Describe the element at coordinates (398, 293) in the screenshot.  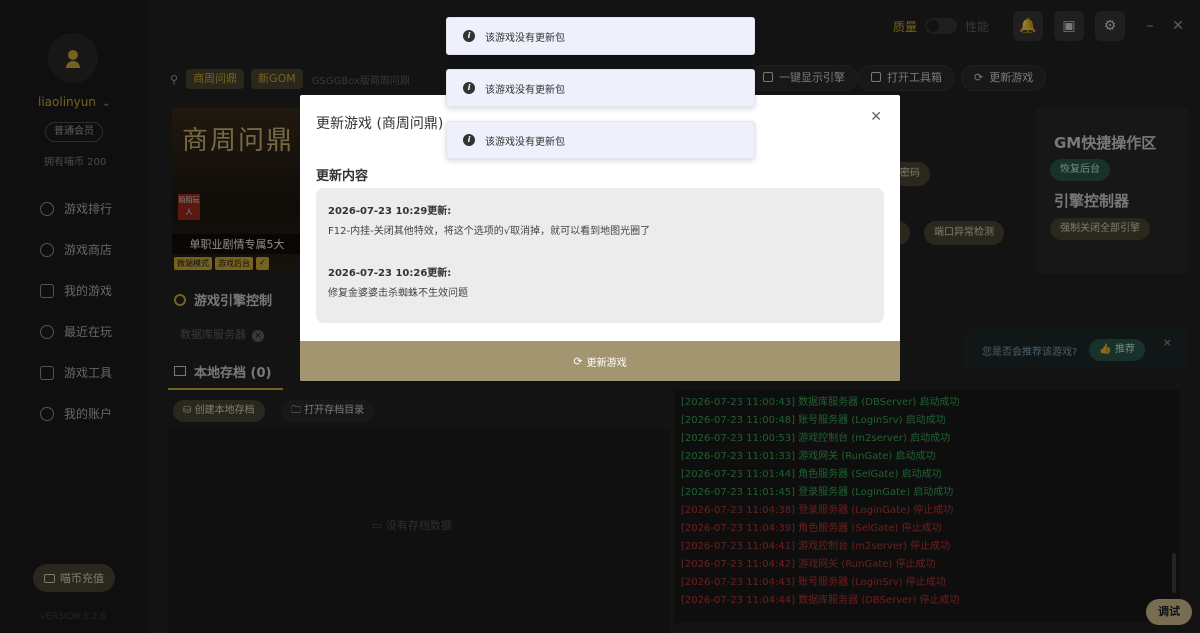
I see `update-body: 修复金婆婆击杀蜘蛛不生效问题` at that location.